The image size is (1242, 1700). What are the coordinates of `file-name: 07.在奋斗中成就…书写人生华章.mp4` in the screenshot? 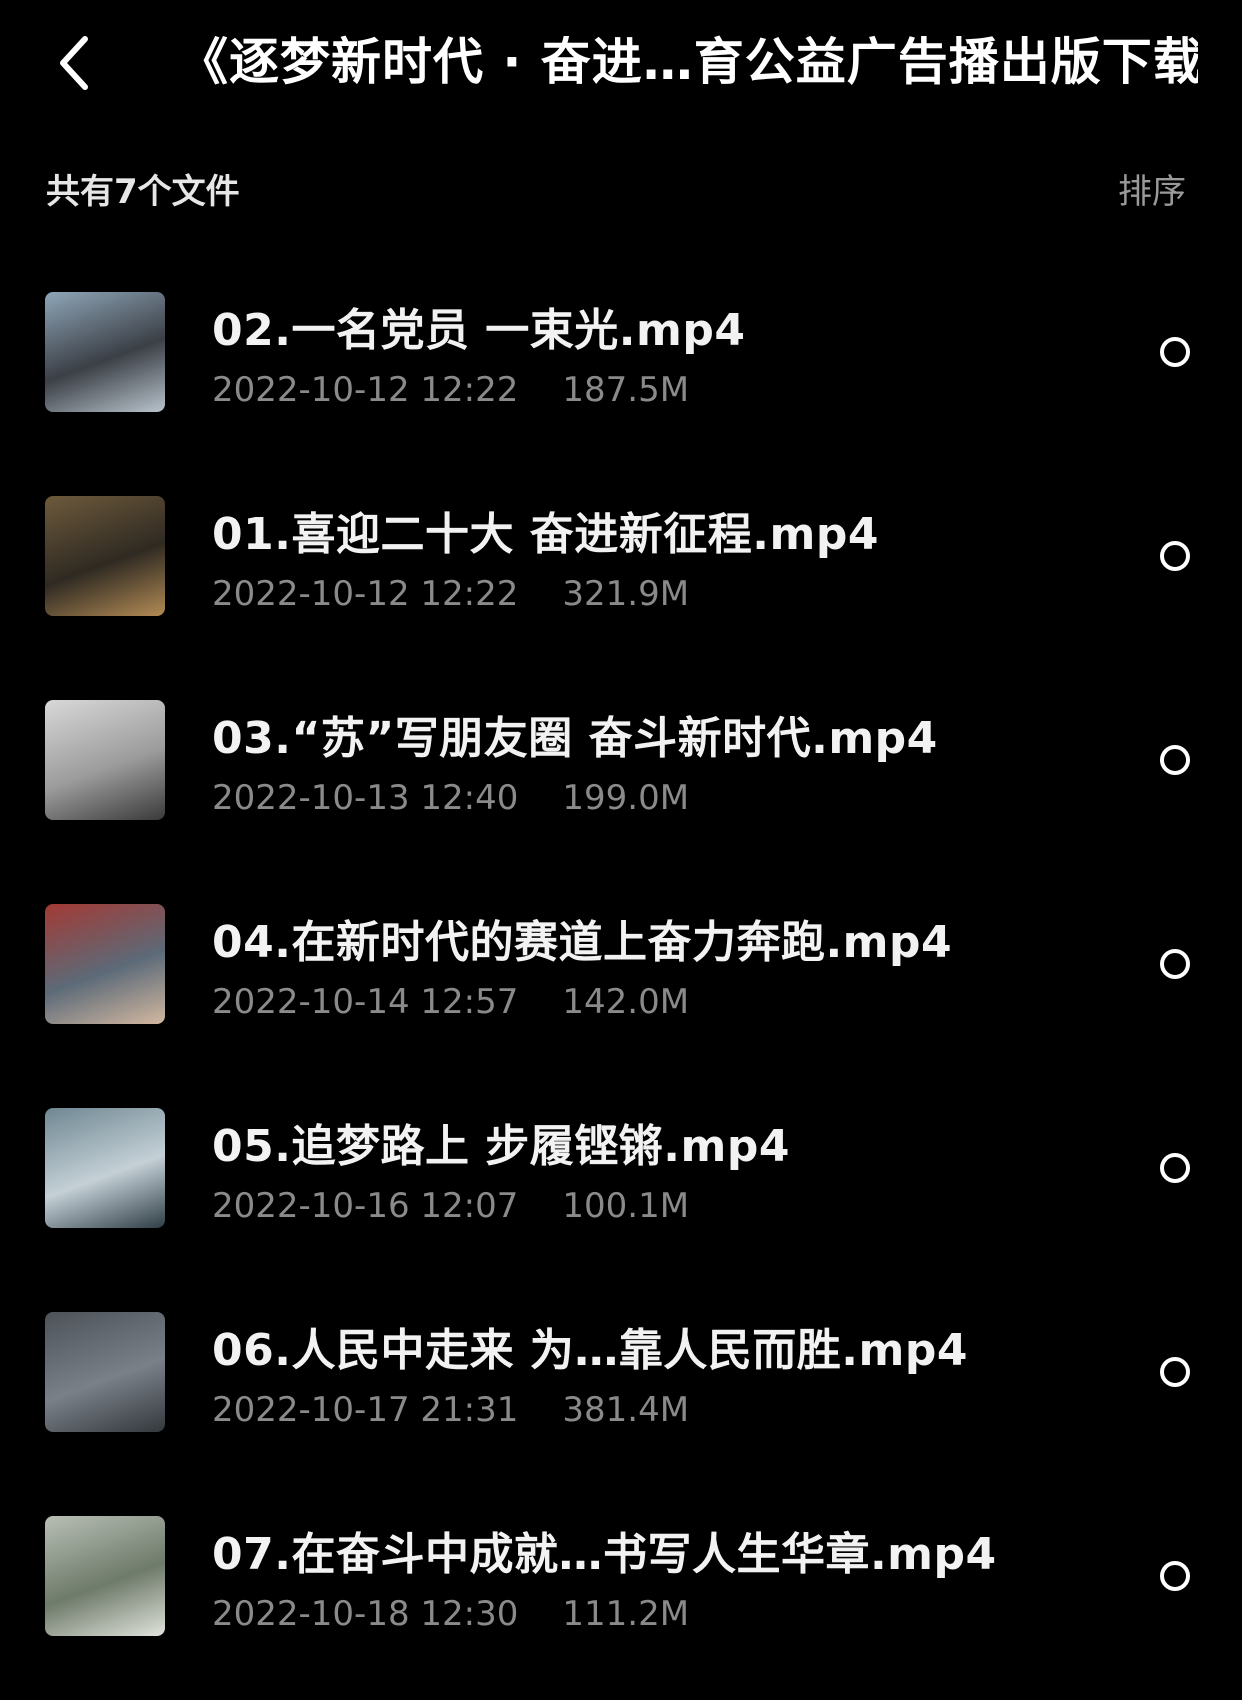 It's located at (604, 1554).